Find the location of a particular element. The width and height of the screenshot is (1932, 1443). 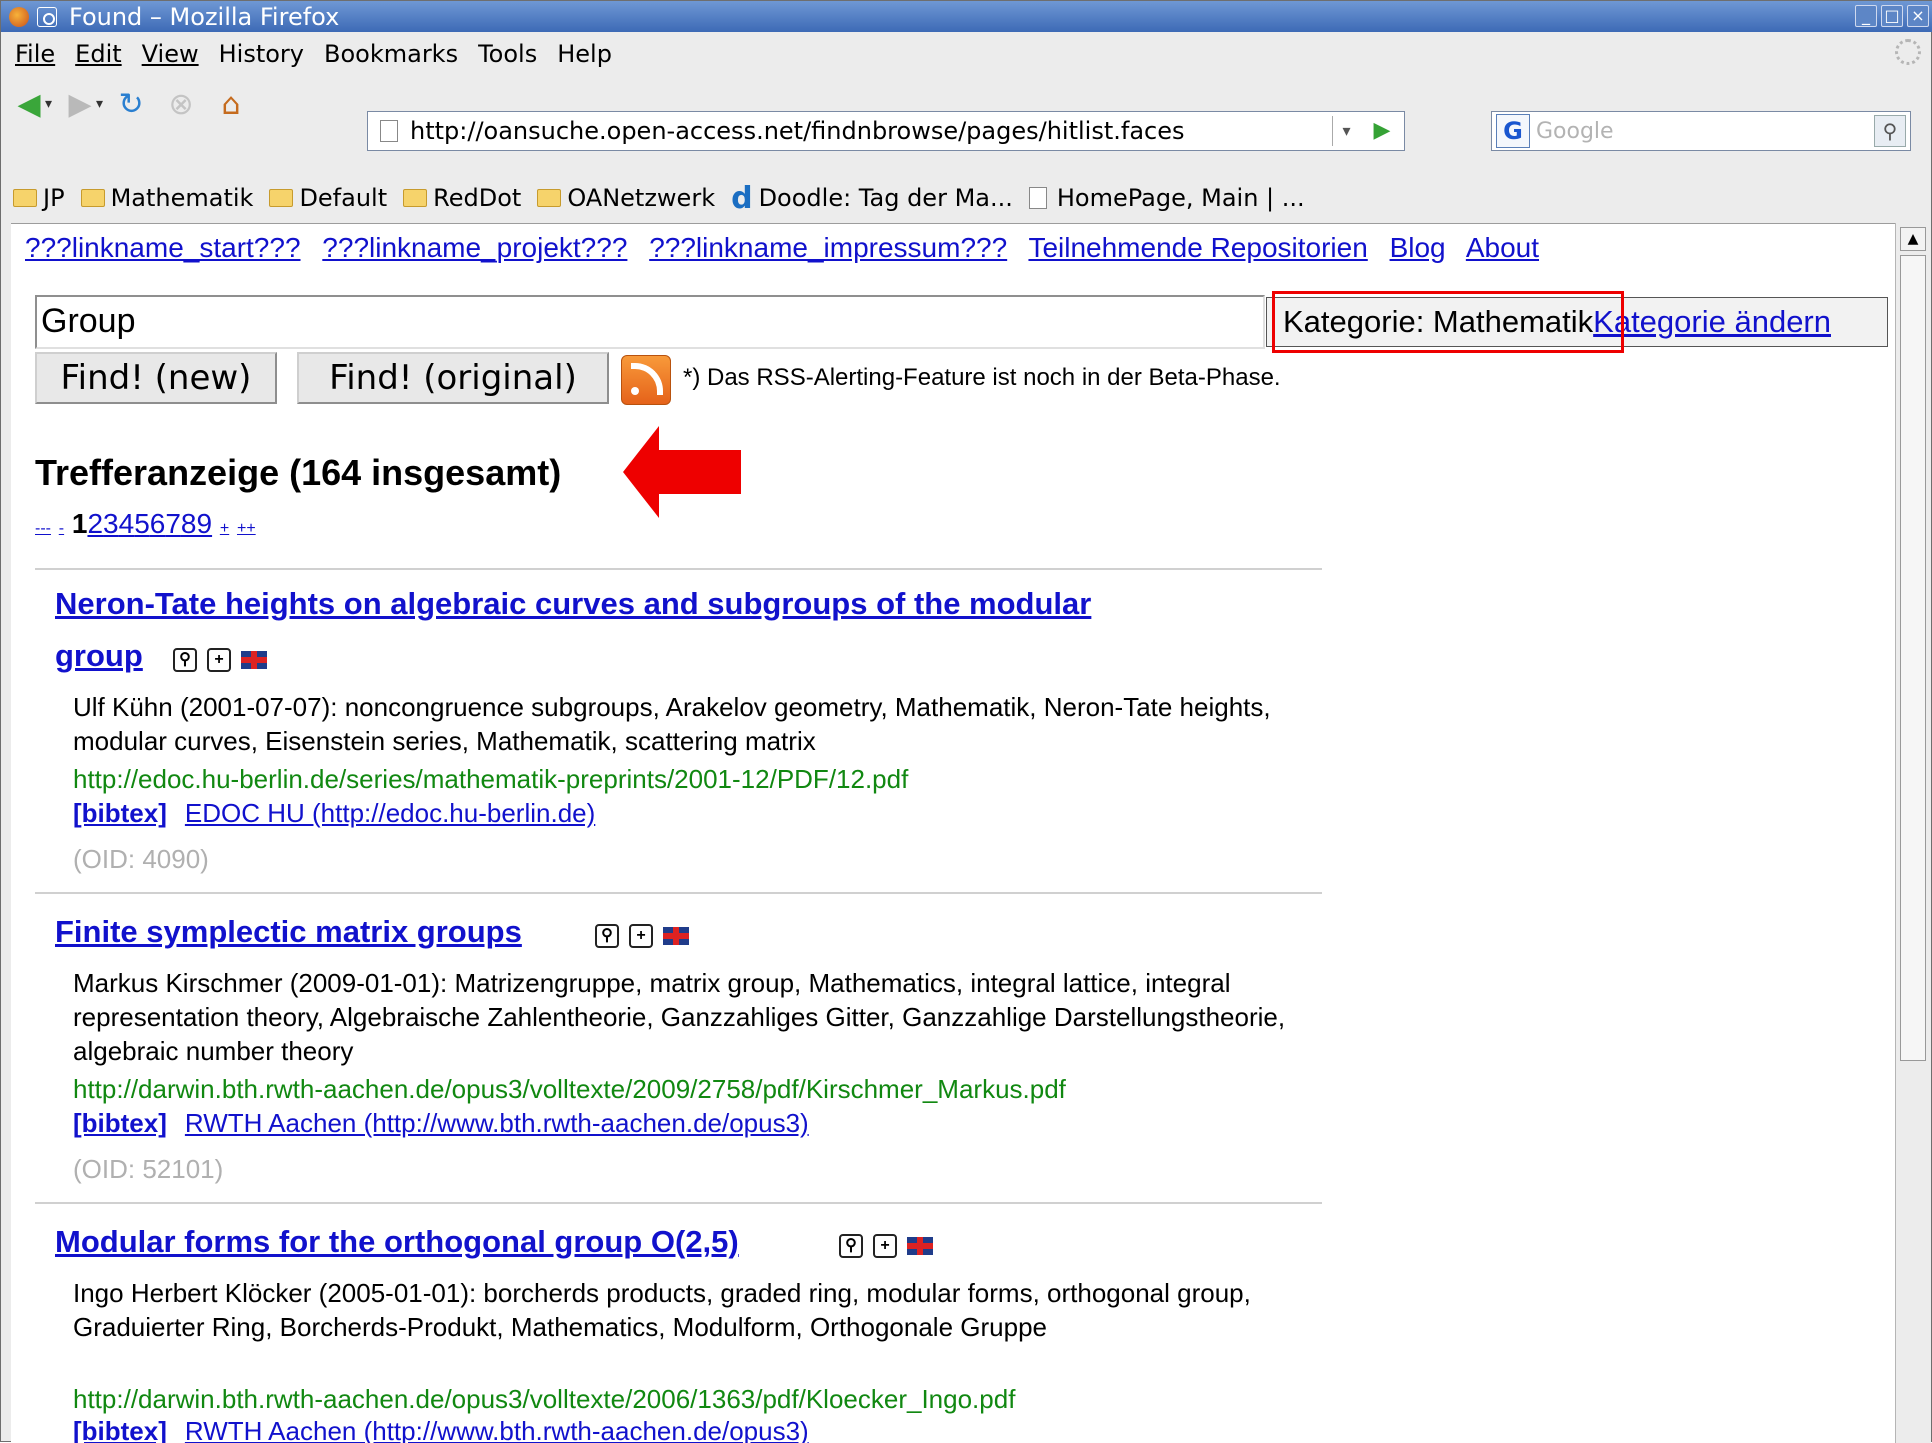

stop-icon: ⊗ is located at coordinates (181, 104).